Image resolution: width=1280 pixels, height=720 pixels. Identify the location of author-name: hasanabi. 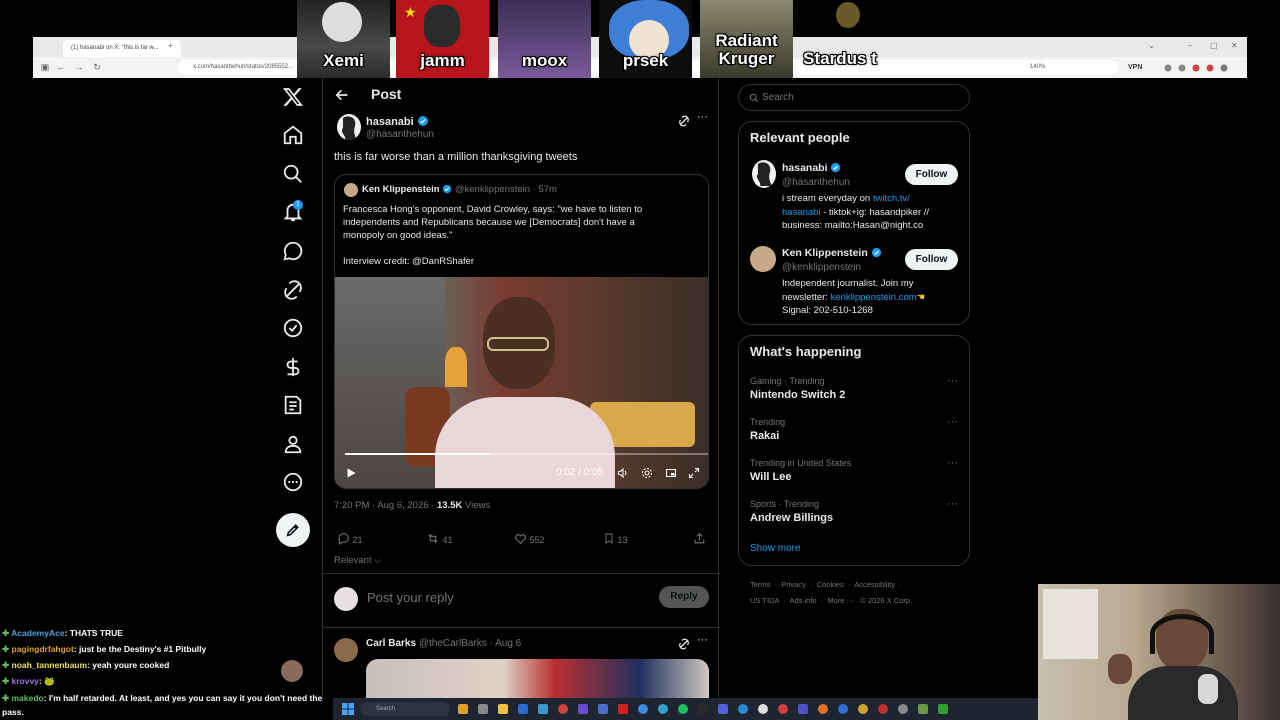
(397, 121).